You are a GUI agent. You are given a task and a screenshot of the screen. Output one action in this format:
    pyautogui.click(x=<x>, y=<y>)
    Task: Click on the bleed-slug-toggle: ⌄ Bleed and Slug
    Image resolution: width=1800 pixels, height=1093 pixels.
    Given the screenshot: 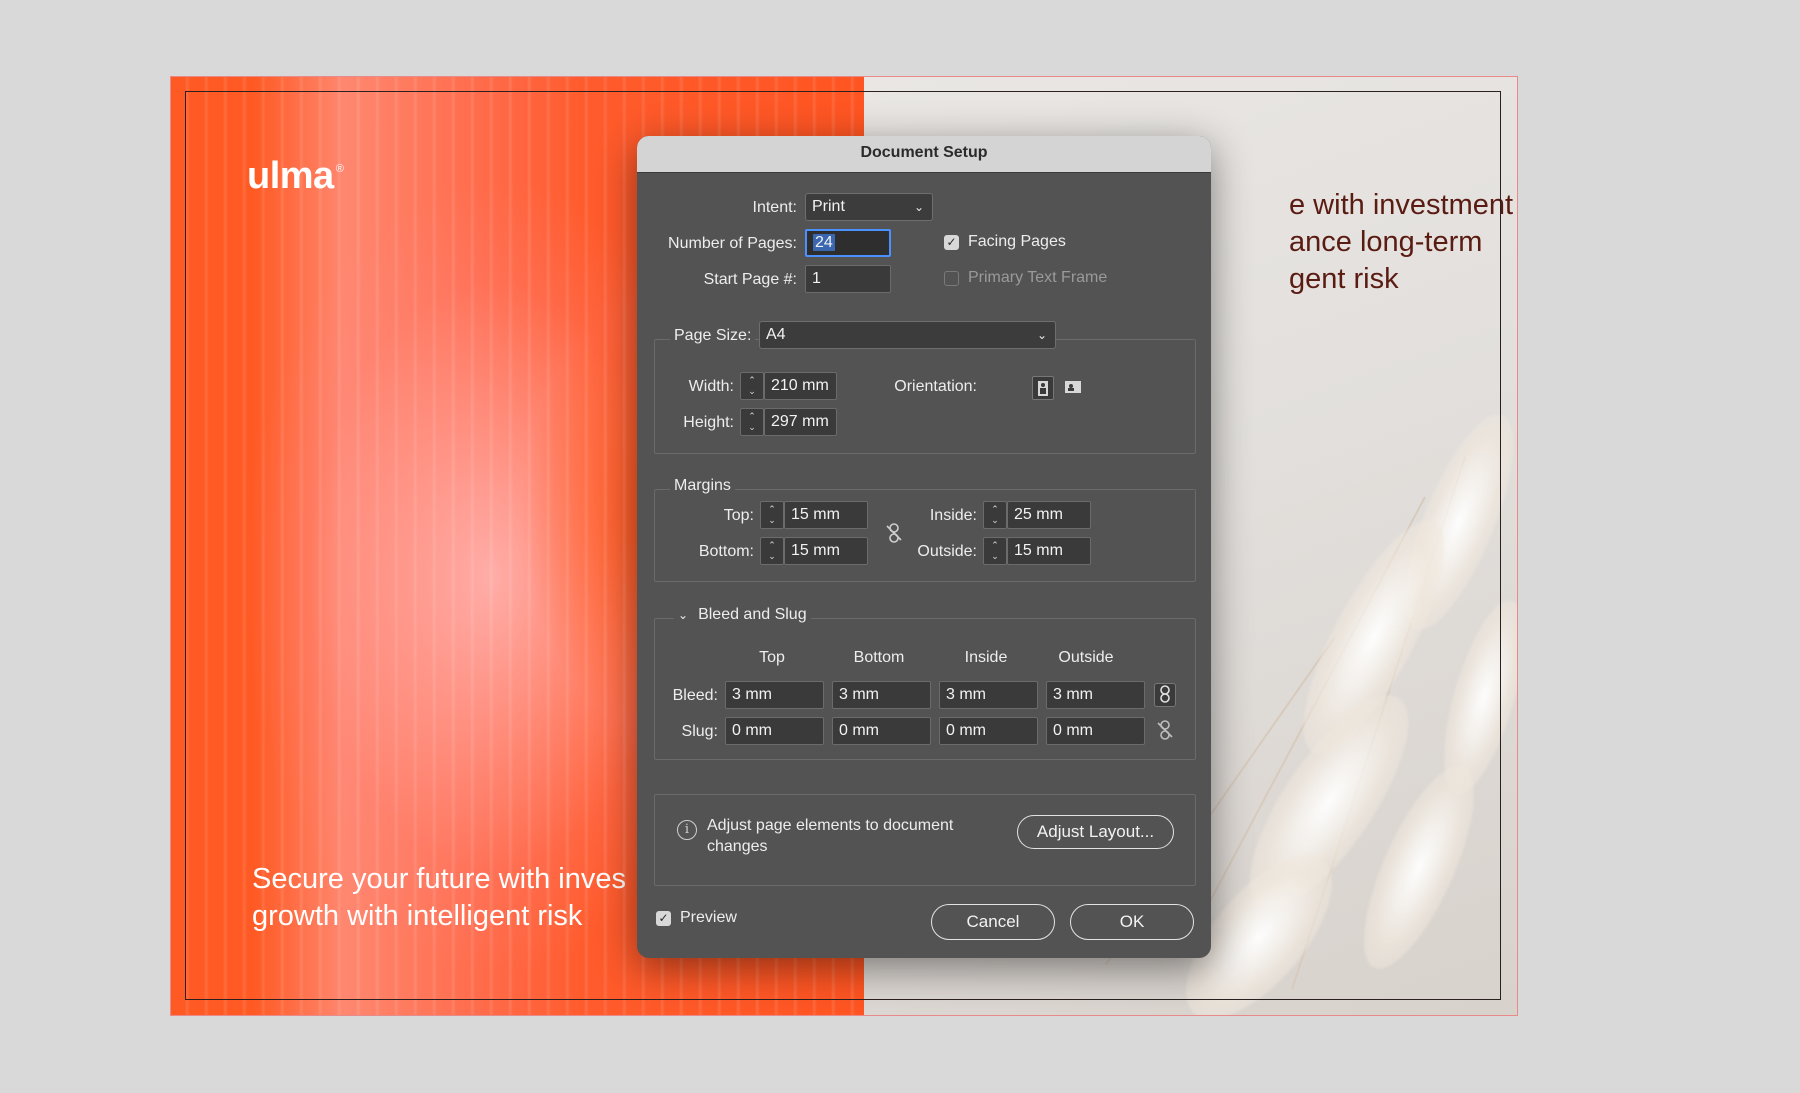 What is the action you would take?
    pyautogui.click(x=742, y=615)
    